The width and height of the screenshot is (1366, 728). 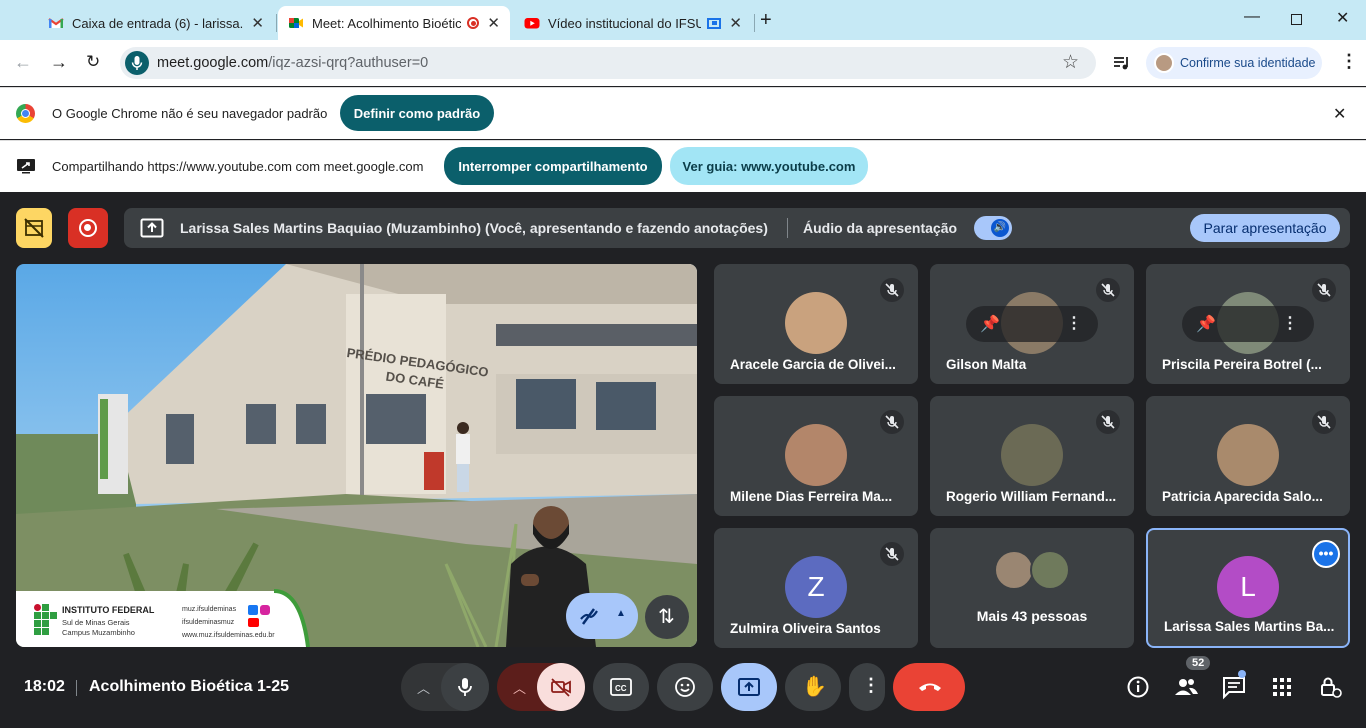 I want to click on participant-name: Gilson Malta, so click(x=986, y=364).